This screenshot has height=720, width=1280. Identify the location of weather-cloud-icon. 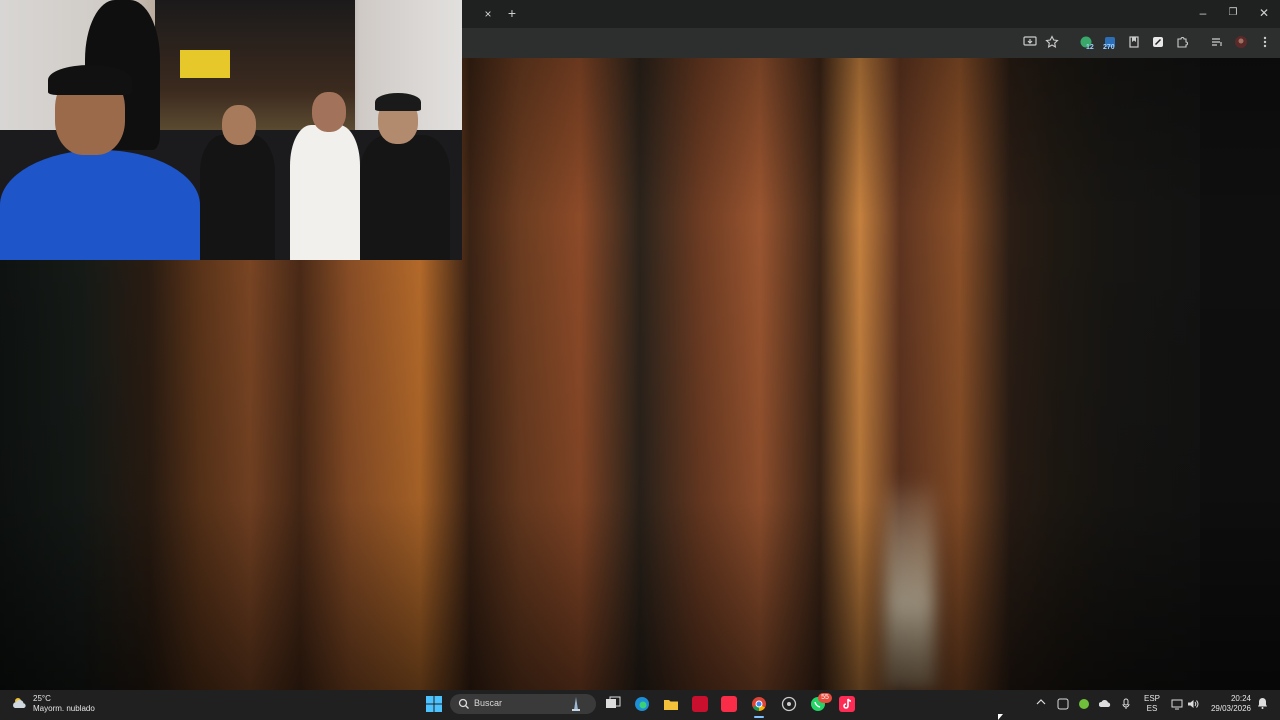
(20, 703).